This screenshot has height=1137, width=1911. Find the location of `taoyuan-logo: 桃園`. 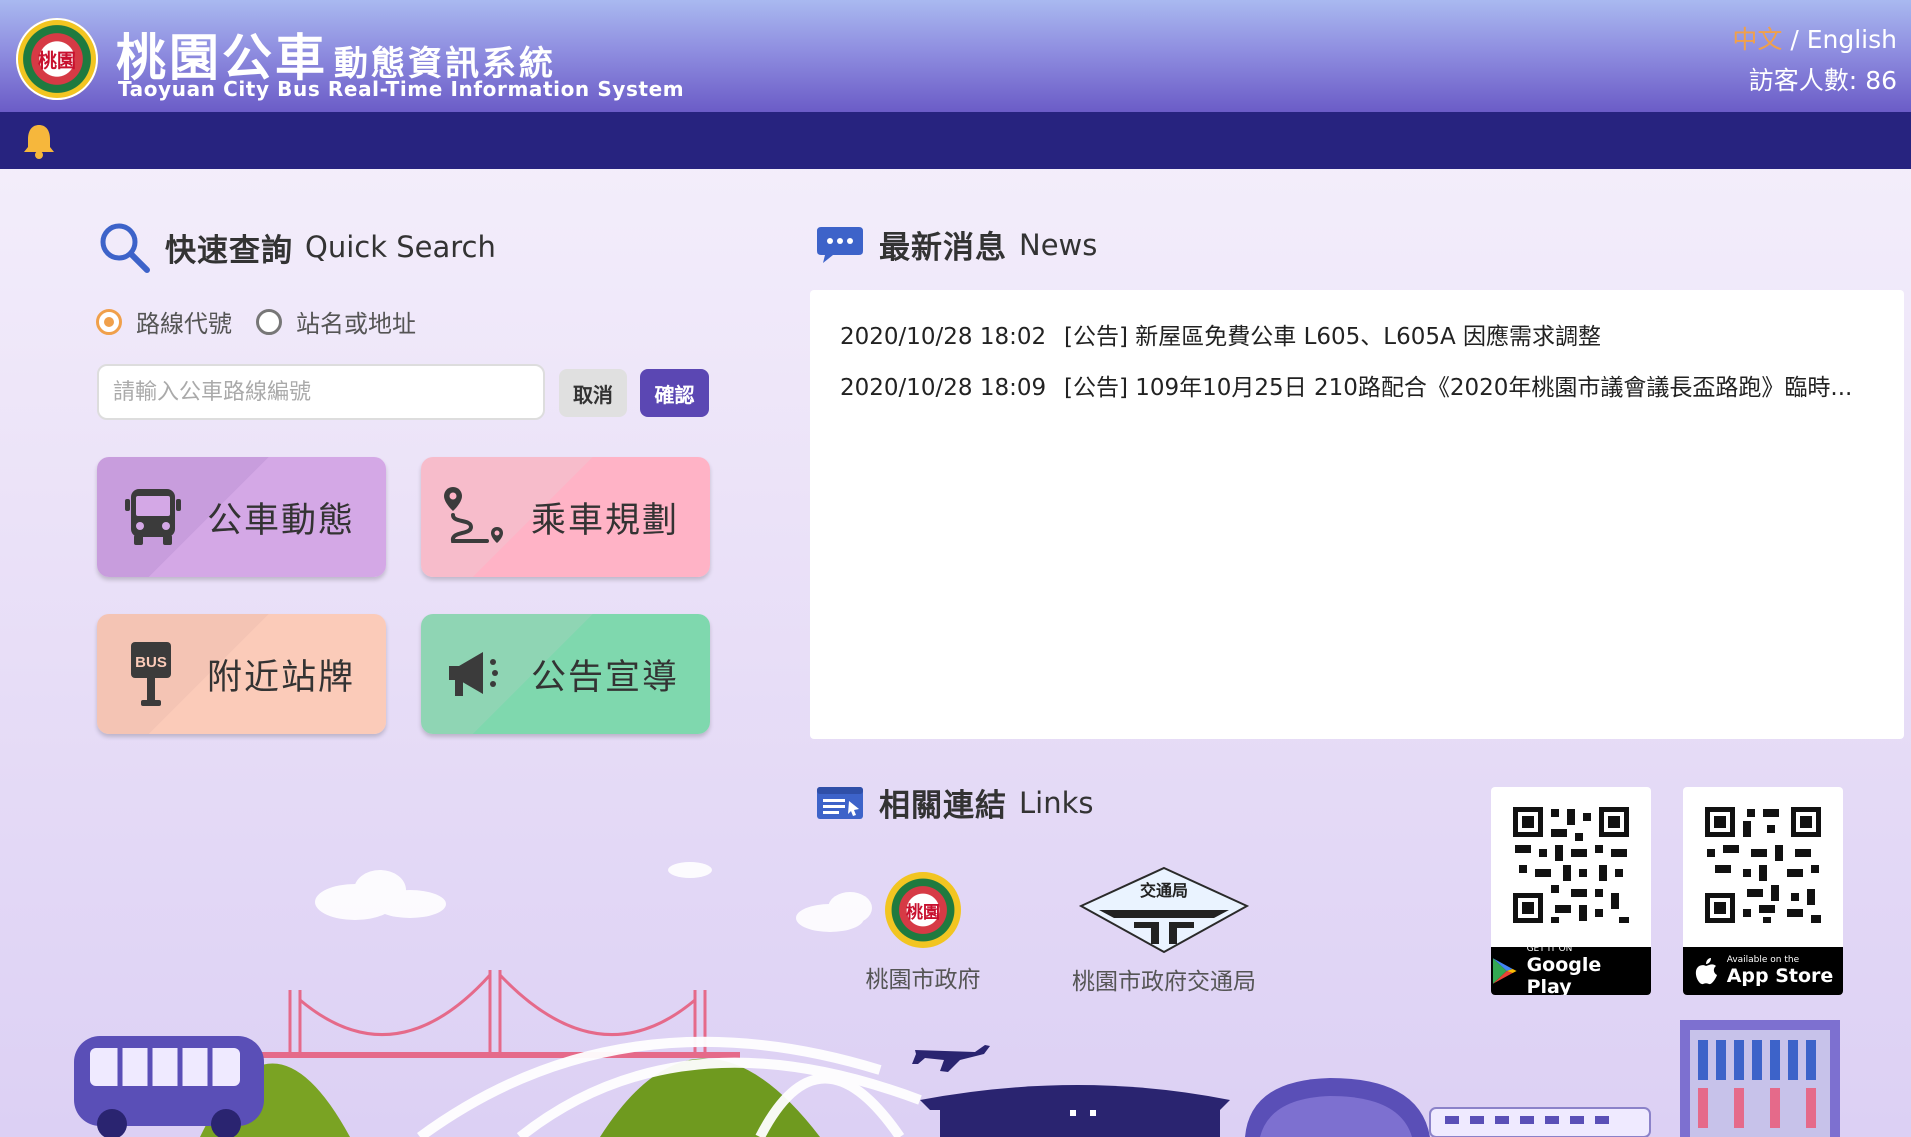

taoyuan-logo: 桃園 is located at coordinates (57, 59).